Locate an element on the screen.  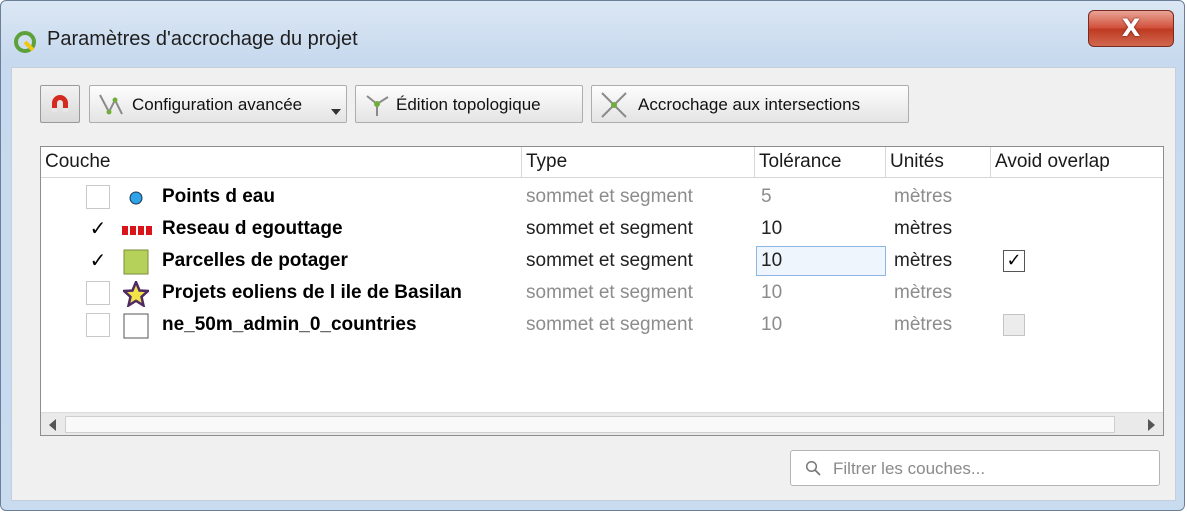
filter-layers-field is located at coordinates (975, 468).